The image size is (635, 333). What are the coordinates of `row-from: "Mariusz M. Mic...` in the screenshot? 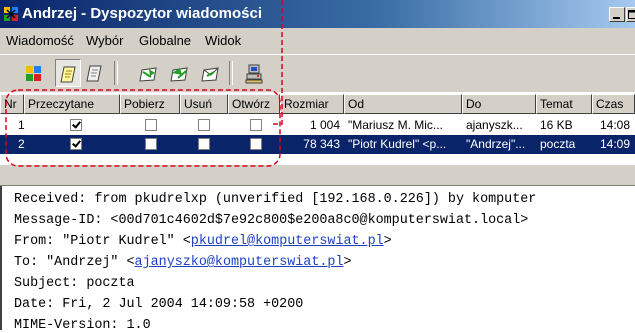 It's located at (404, 125).